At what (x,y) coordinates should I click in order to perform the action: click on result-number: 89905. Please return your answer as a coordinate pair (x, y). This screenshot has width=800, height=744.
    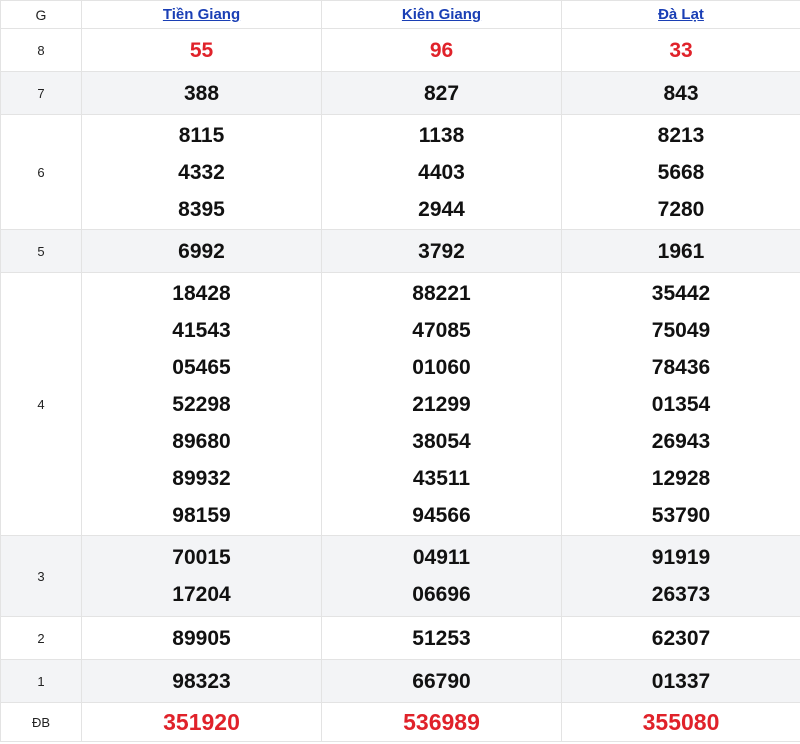
    Looking at the image, I should click on (201, 638).